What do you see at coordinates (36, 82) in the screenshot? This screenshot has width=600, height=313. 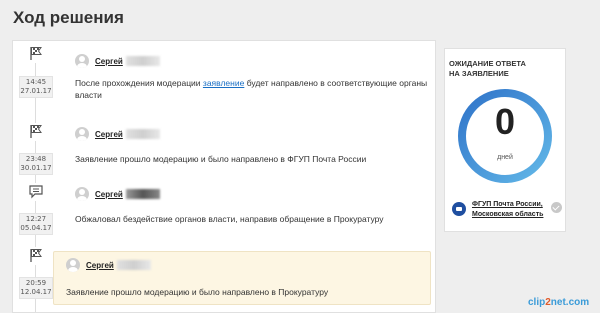 I see `time-text: 14:45` at bounding box center [36, 82].